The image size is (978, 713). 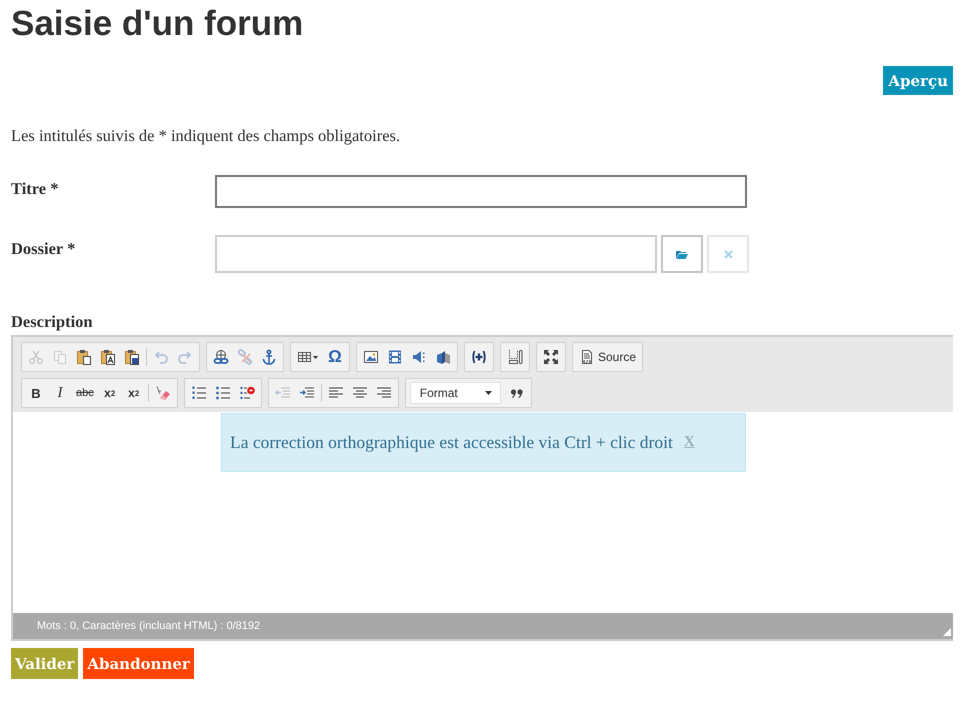 I want to click on bullet-list-icon, so click(x=222, y=393).